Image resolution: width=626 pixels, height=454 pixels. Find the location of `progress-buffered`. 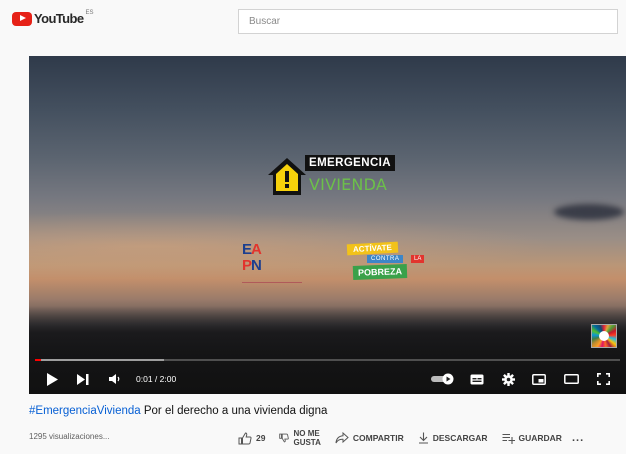

progress-buffered is located at coordinates (99, 360).